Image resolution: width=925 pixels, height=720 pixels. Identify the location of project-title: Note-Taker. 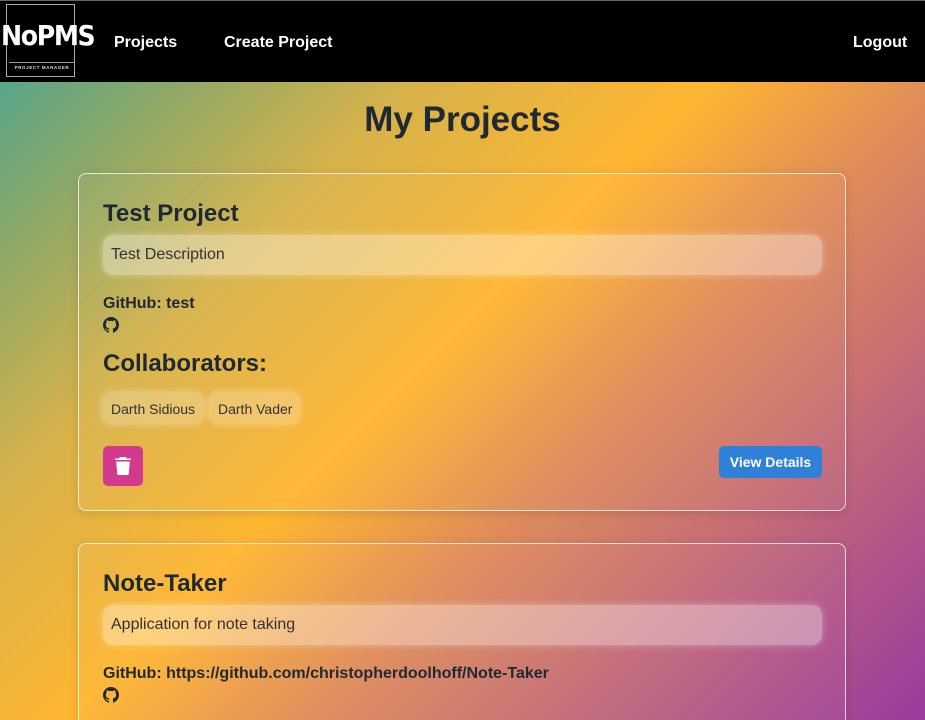
(165, 583).